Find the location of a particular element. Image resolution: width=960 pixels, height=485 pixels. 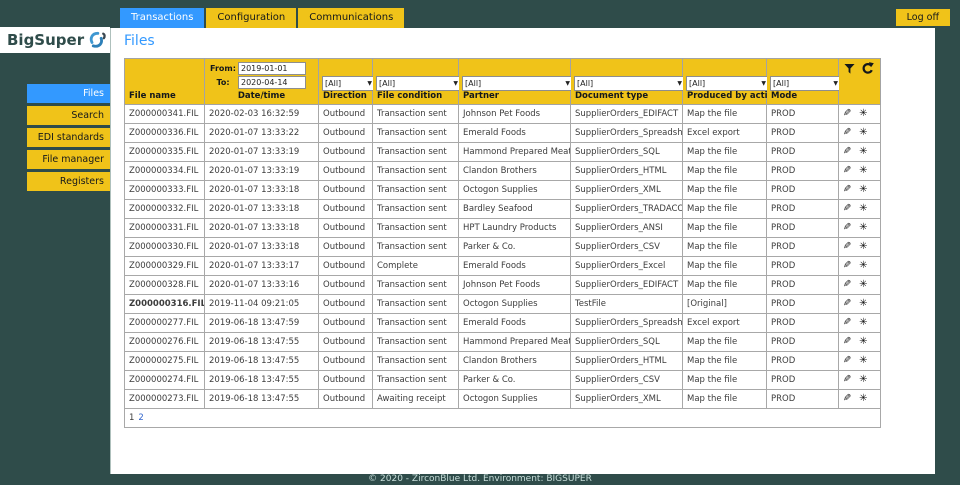

date-from-input is located at coordinates (272, 68).